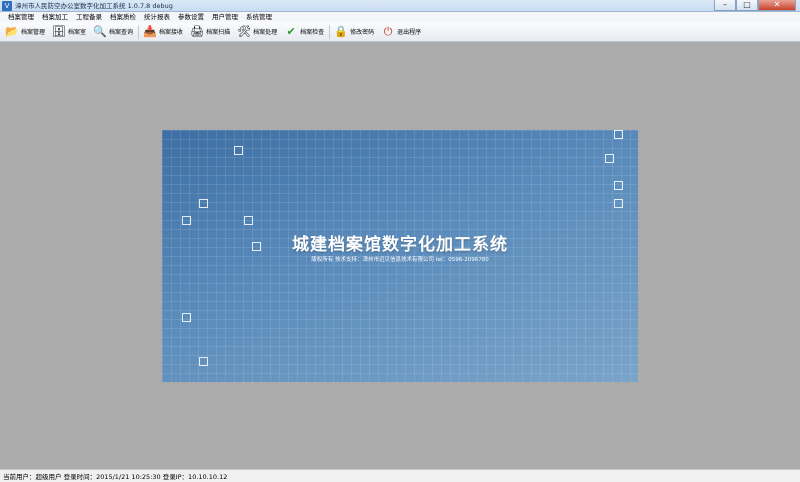  What do you see at coordinates (244, 31) in the screenshot?
I see `process-icon: 🛠` at bounding box center [244, 31].